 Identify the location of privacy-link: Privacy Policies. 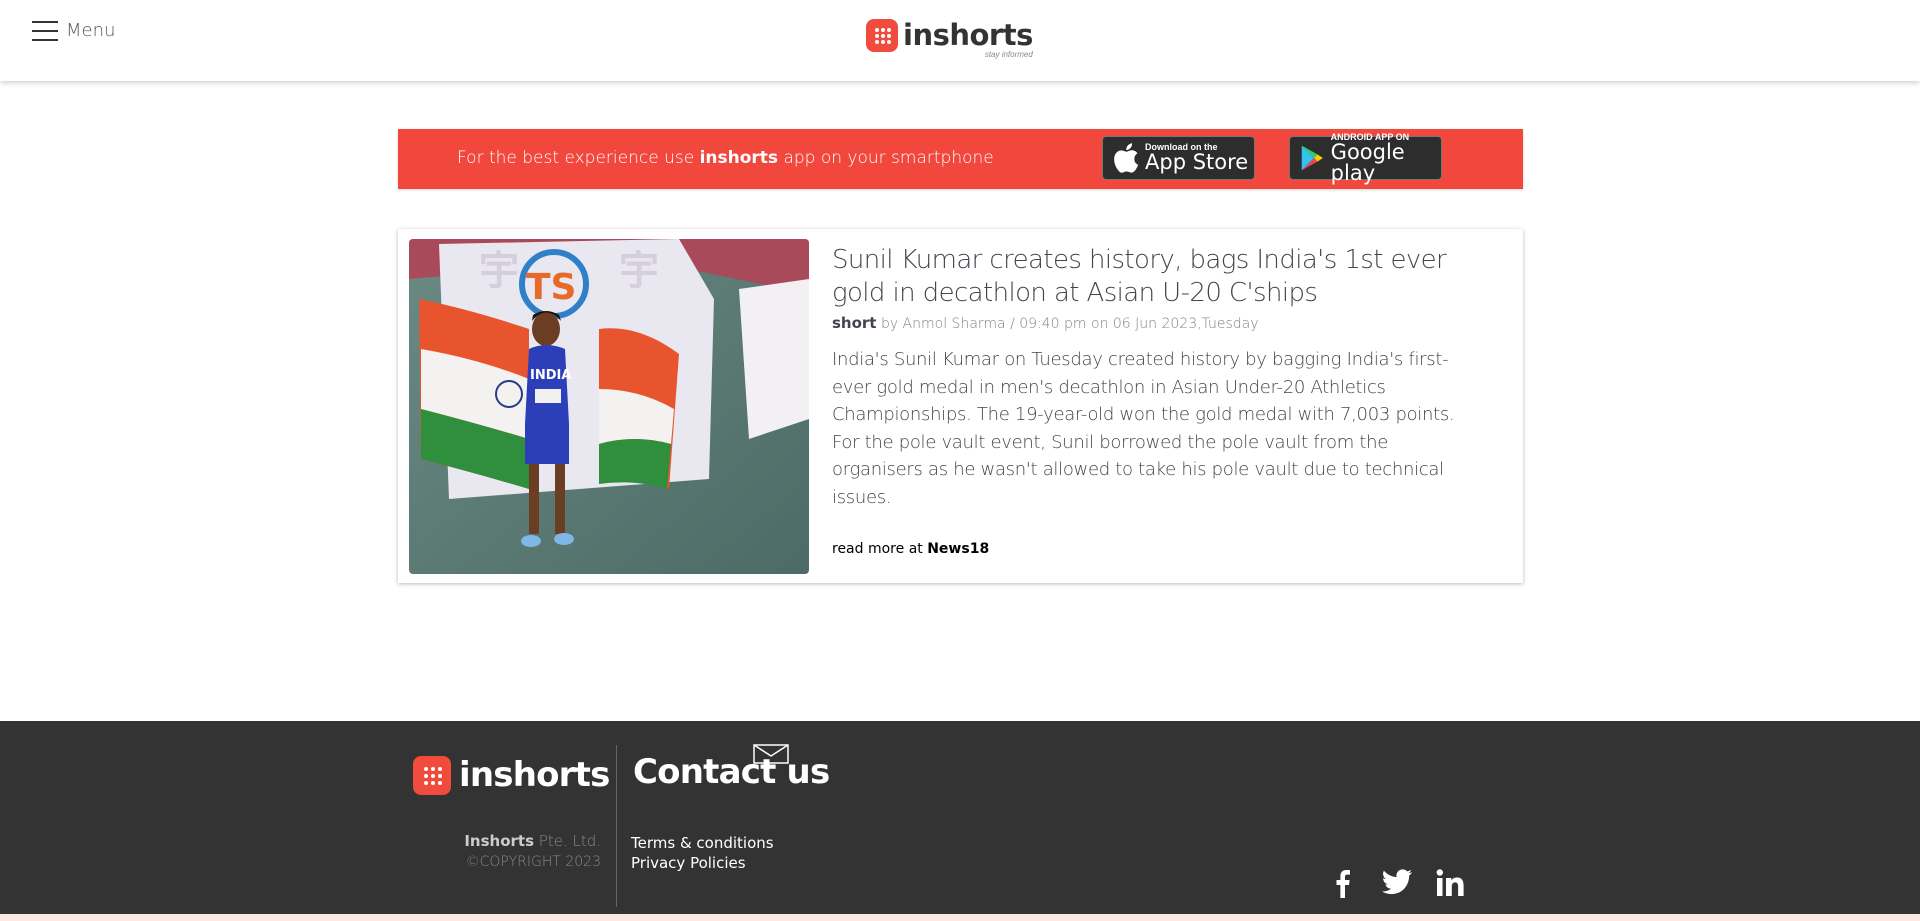
(688, 863).